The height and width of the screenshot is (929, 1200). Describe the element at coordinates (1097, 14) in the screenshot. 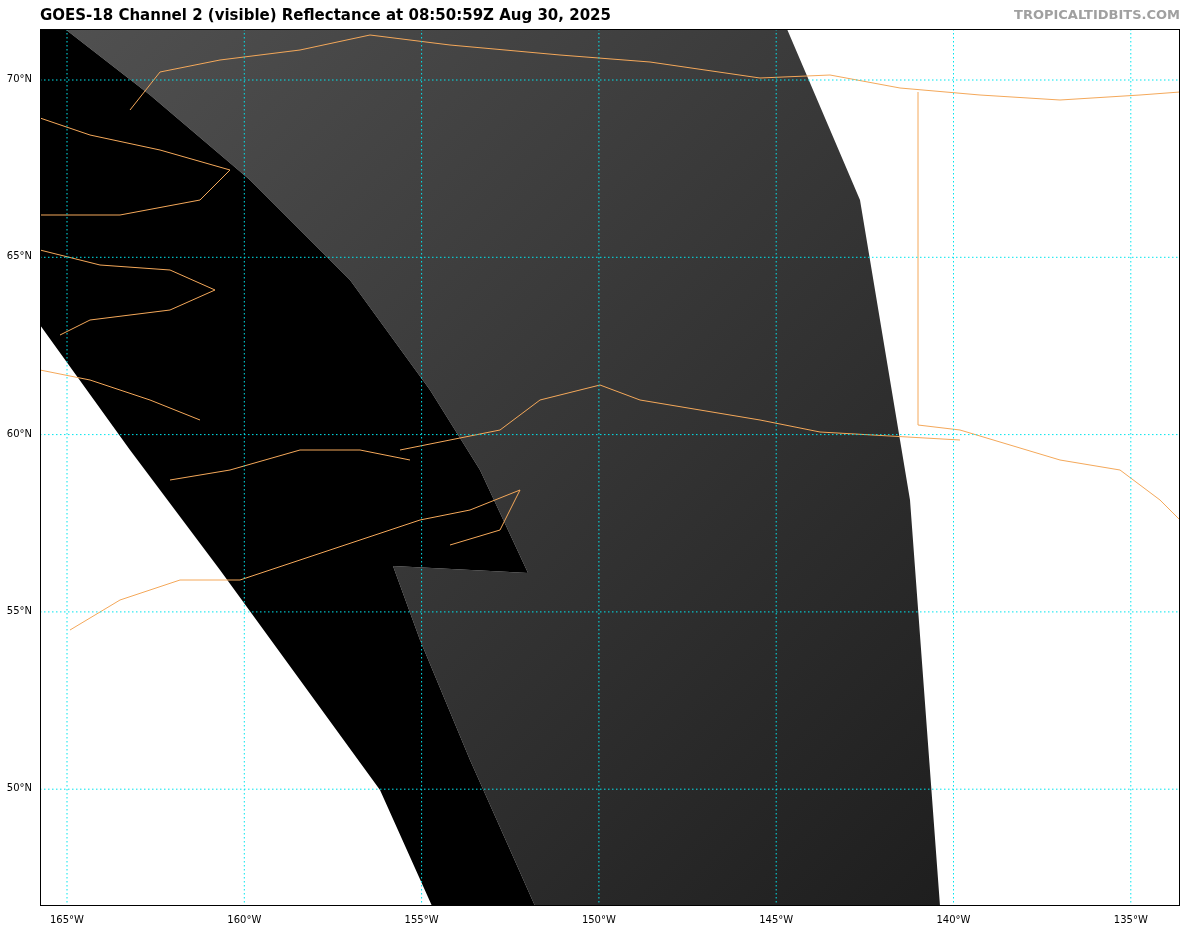

I see `site-credit: TROPICALTIDBITS.COM` at that location.